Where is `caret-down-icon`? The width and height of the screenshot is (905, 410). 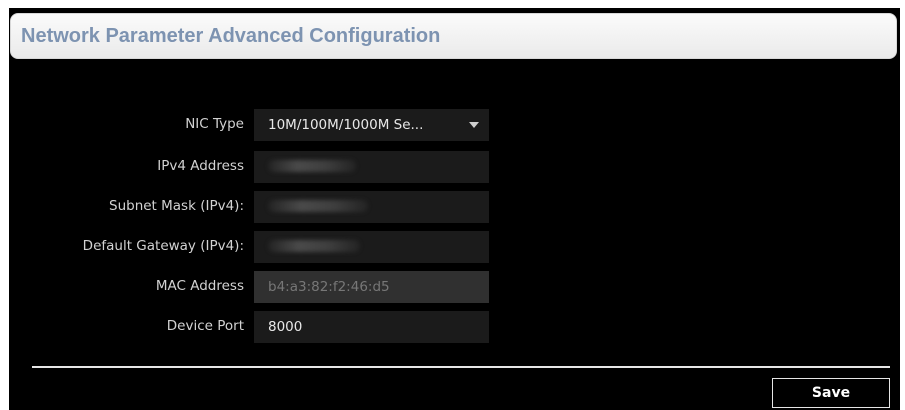
caret-down-icon is located at coordinates (474, 125).